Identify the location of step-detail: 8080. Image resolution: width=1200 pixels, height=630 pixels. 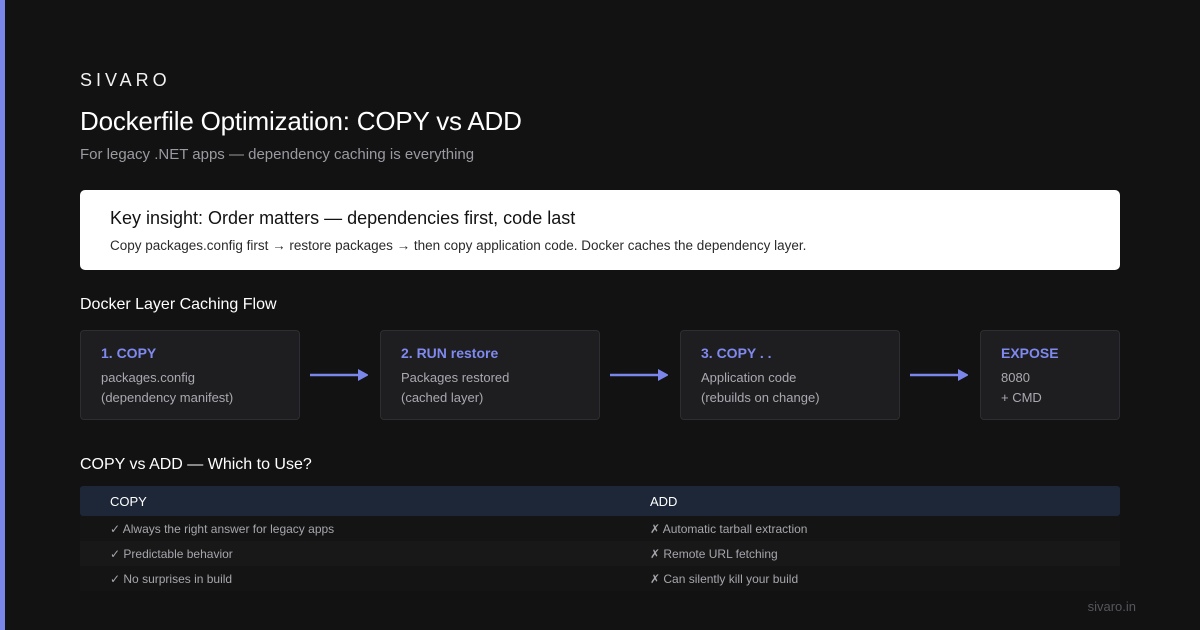
(1015, 377).